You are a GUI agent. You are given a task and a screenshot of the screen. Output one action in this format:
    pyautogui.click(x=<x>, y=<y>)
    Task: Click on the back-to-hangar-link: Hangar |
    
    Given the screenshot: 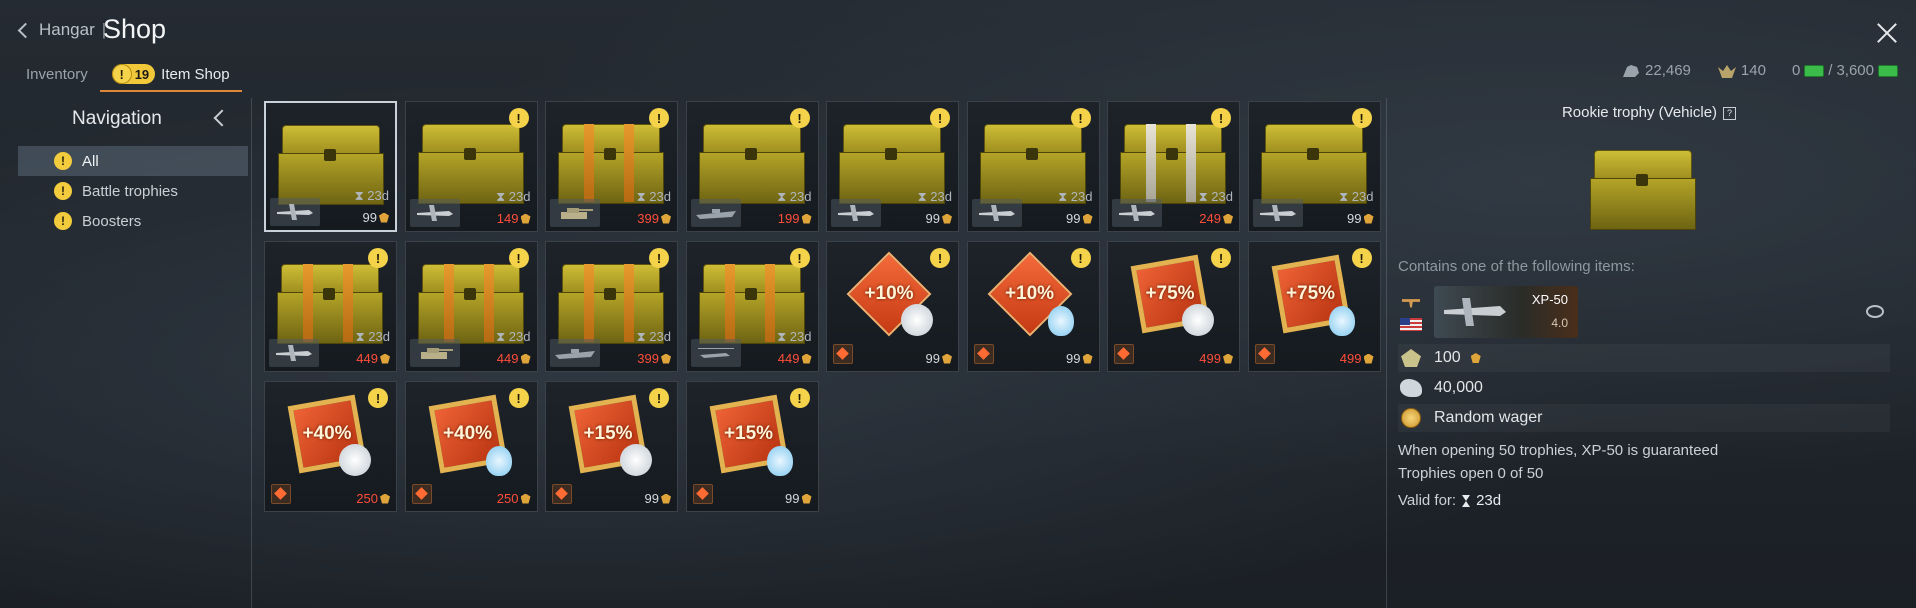 What is the action you would take?
    pyautogui.click(x=63, y=30)
    